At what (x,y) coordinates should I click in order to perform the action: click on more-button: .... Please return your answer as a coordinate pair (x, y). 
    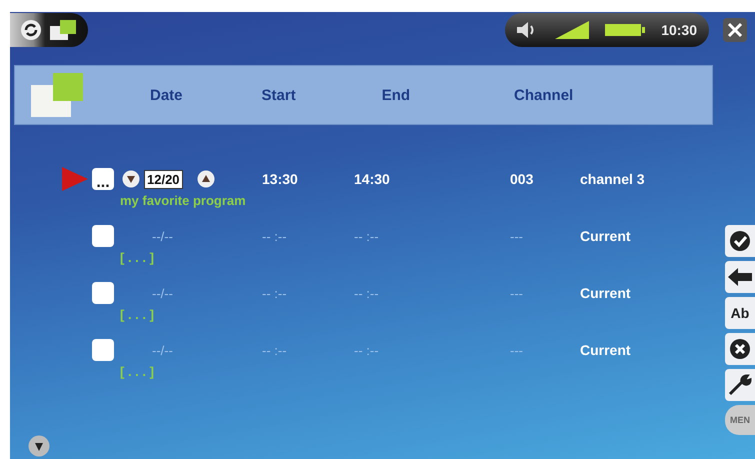
    Looking at the image, I should click on (103, 179).